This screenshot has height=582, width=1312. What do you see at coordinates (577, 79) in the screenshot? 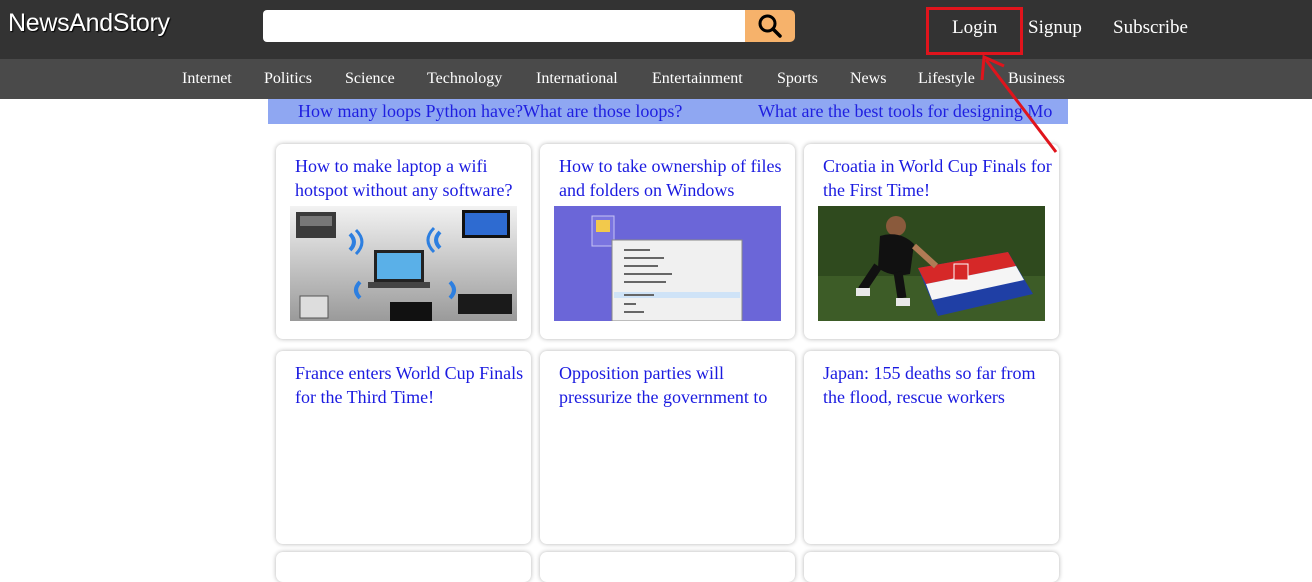
I see `nav-item-international: International` at bounding box center [577, 79].